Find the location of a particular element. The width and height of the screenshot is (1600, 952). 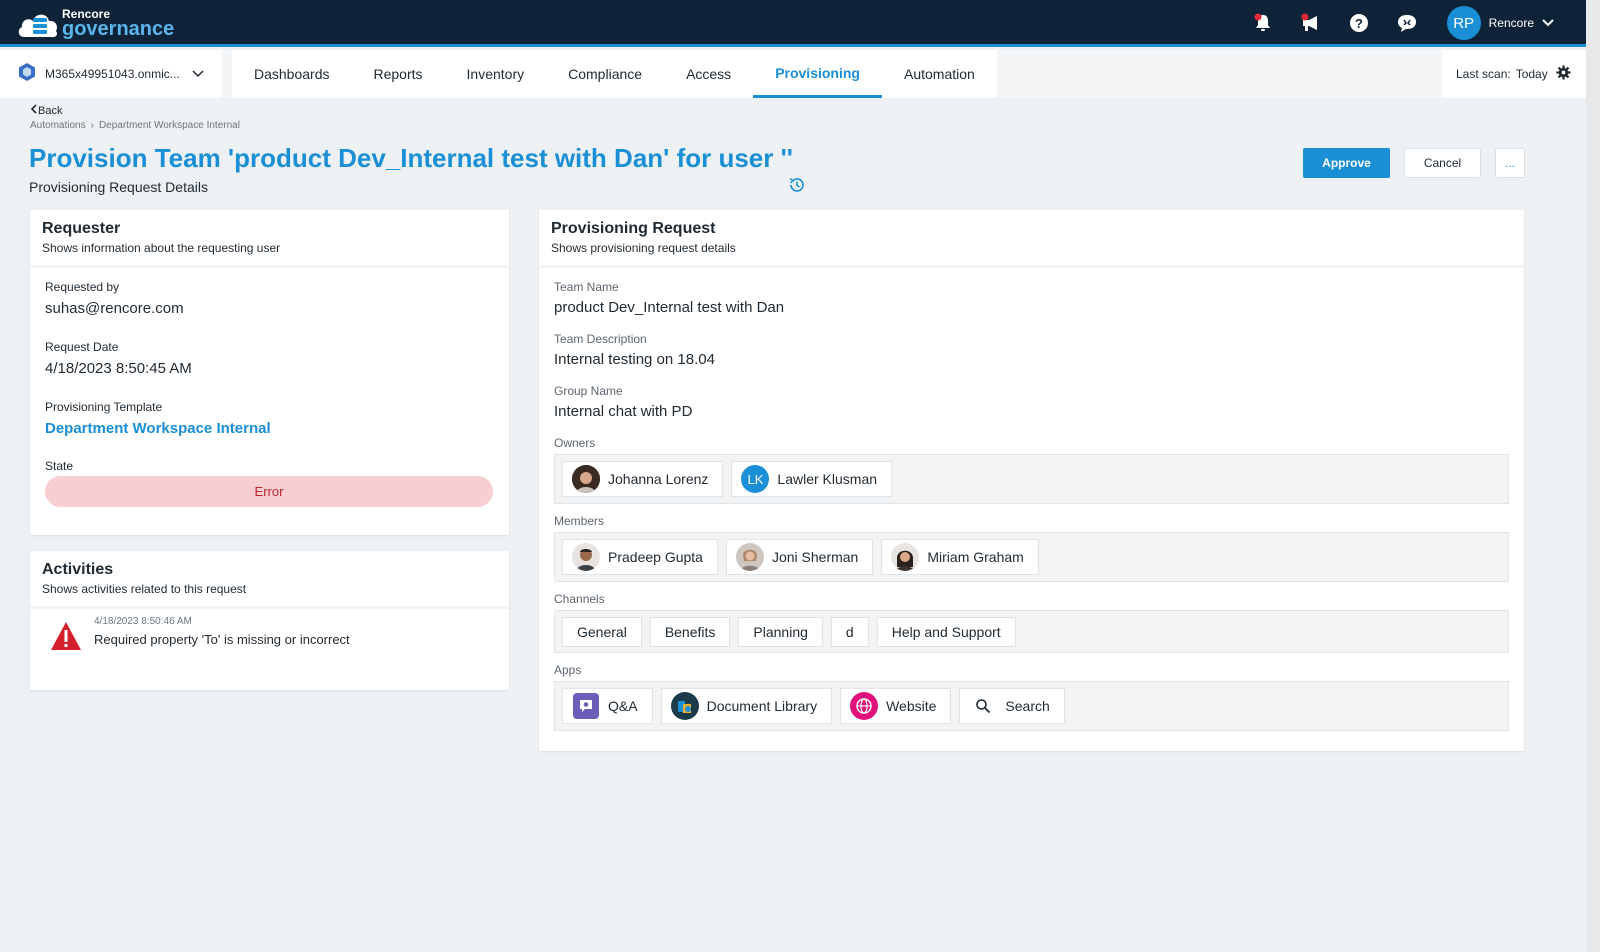

tab-automation: Automation is located at coordinates (939, 74).